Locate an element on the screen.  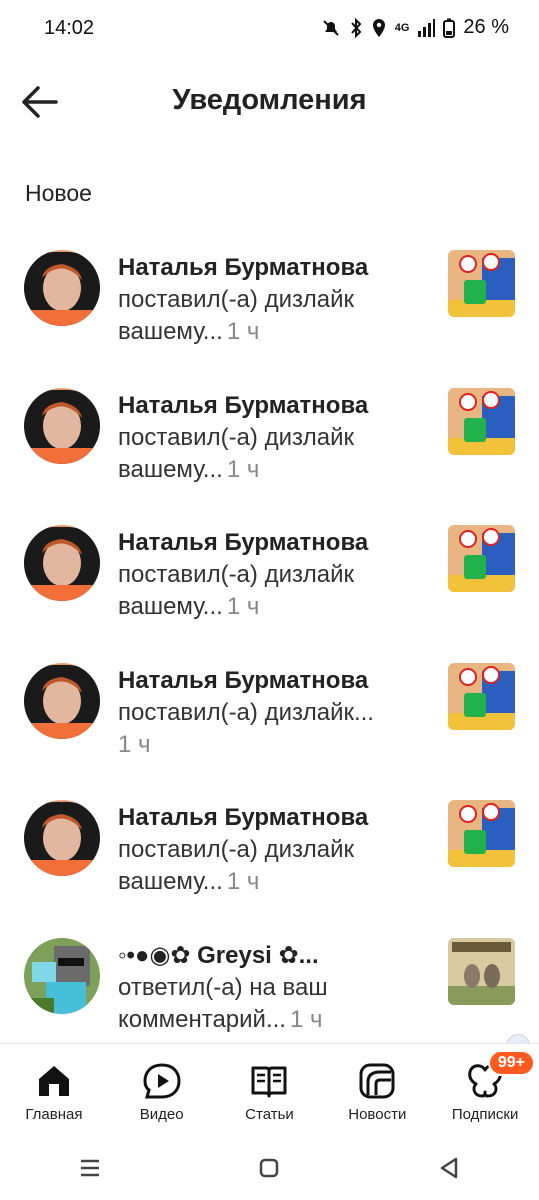
notification-badge: 99+ is located at coordinates (511, 1063).